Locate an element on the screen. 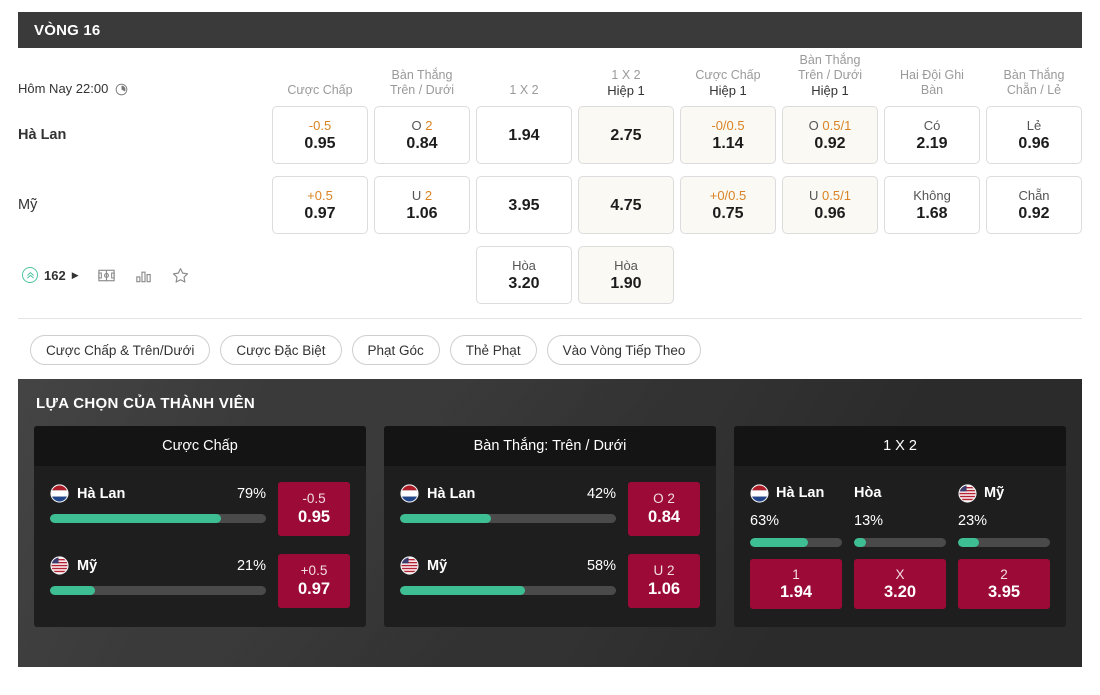  member-odd-button: -0.5 0.95 is located at coordinates (314, 509).